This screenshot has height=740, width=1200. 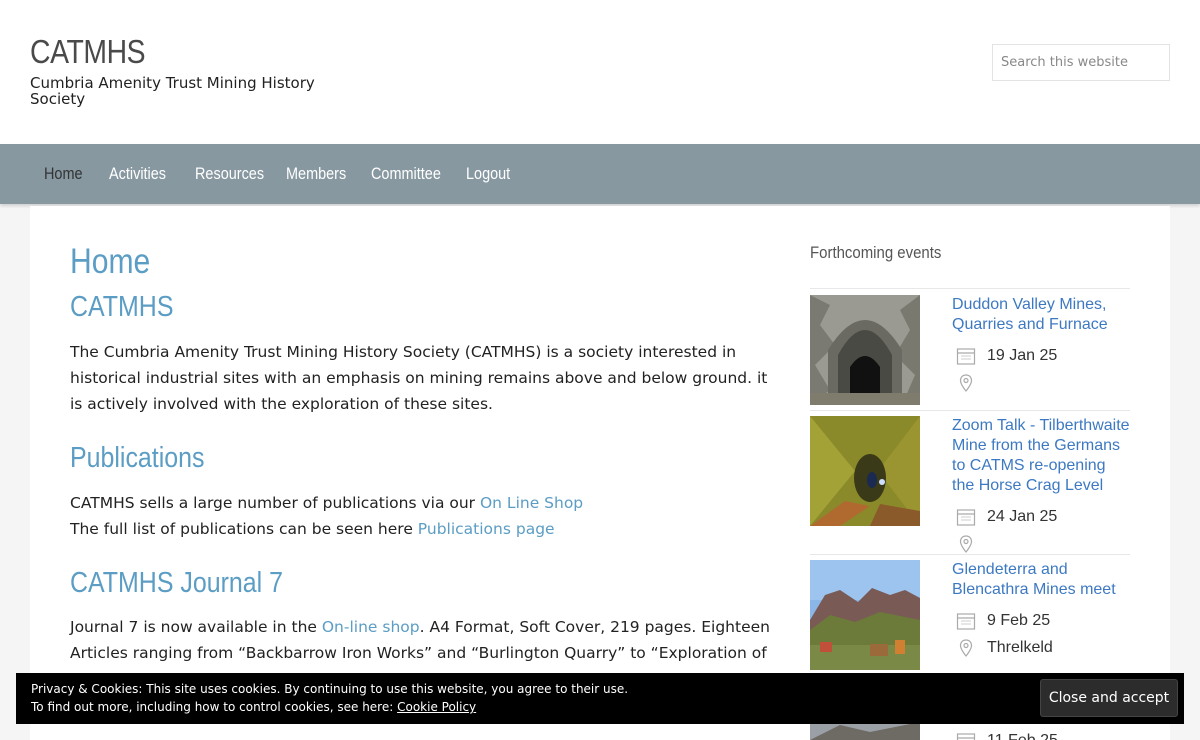 I want to click on event-thumbnail-tunnel, so click(x=865, y=471).